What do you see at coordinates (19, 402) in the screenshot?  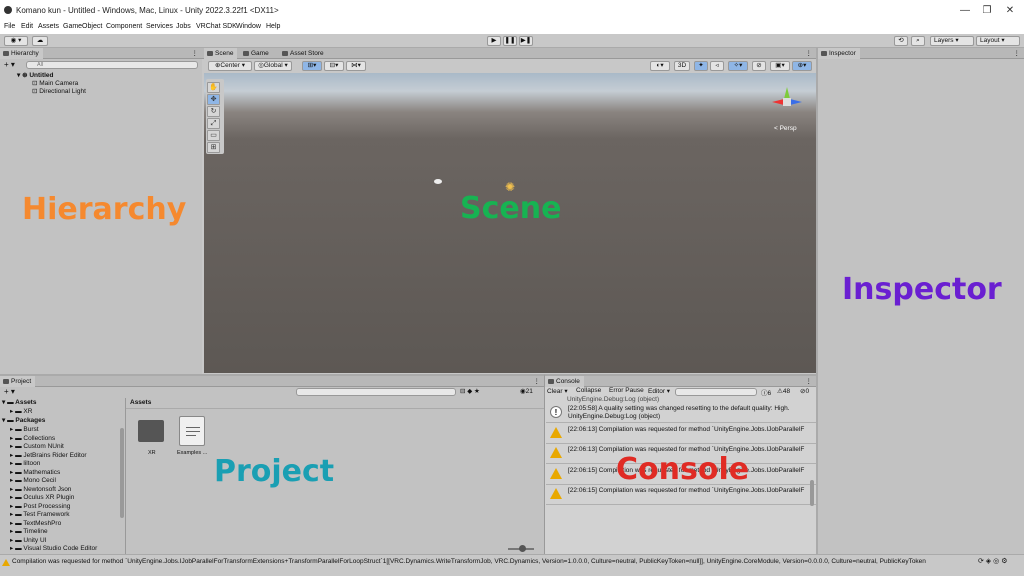 I see `tree-assets: ▾ ▬ Assets` at bounding box center [19, 402].